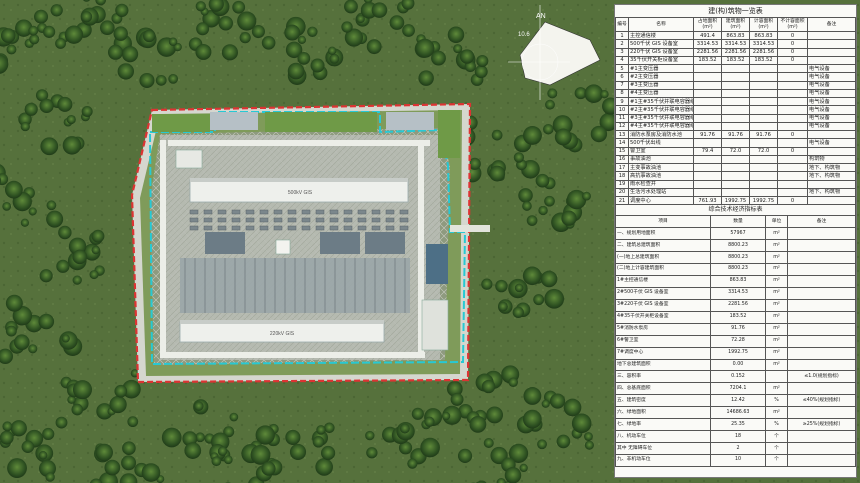 This screenshot has height=483, width=860. Describe the element at coordinates (663, 365) in the screenshot. I see `table-cell: 地下总建筑面积` at that location.